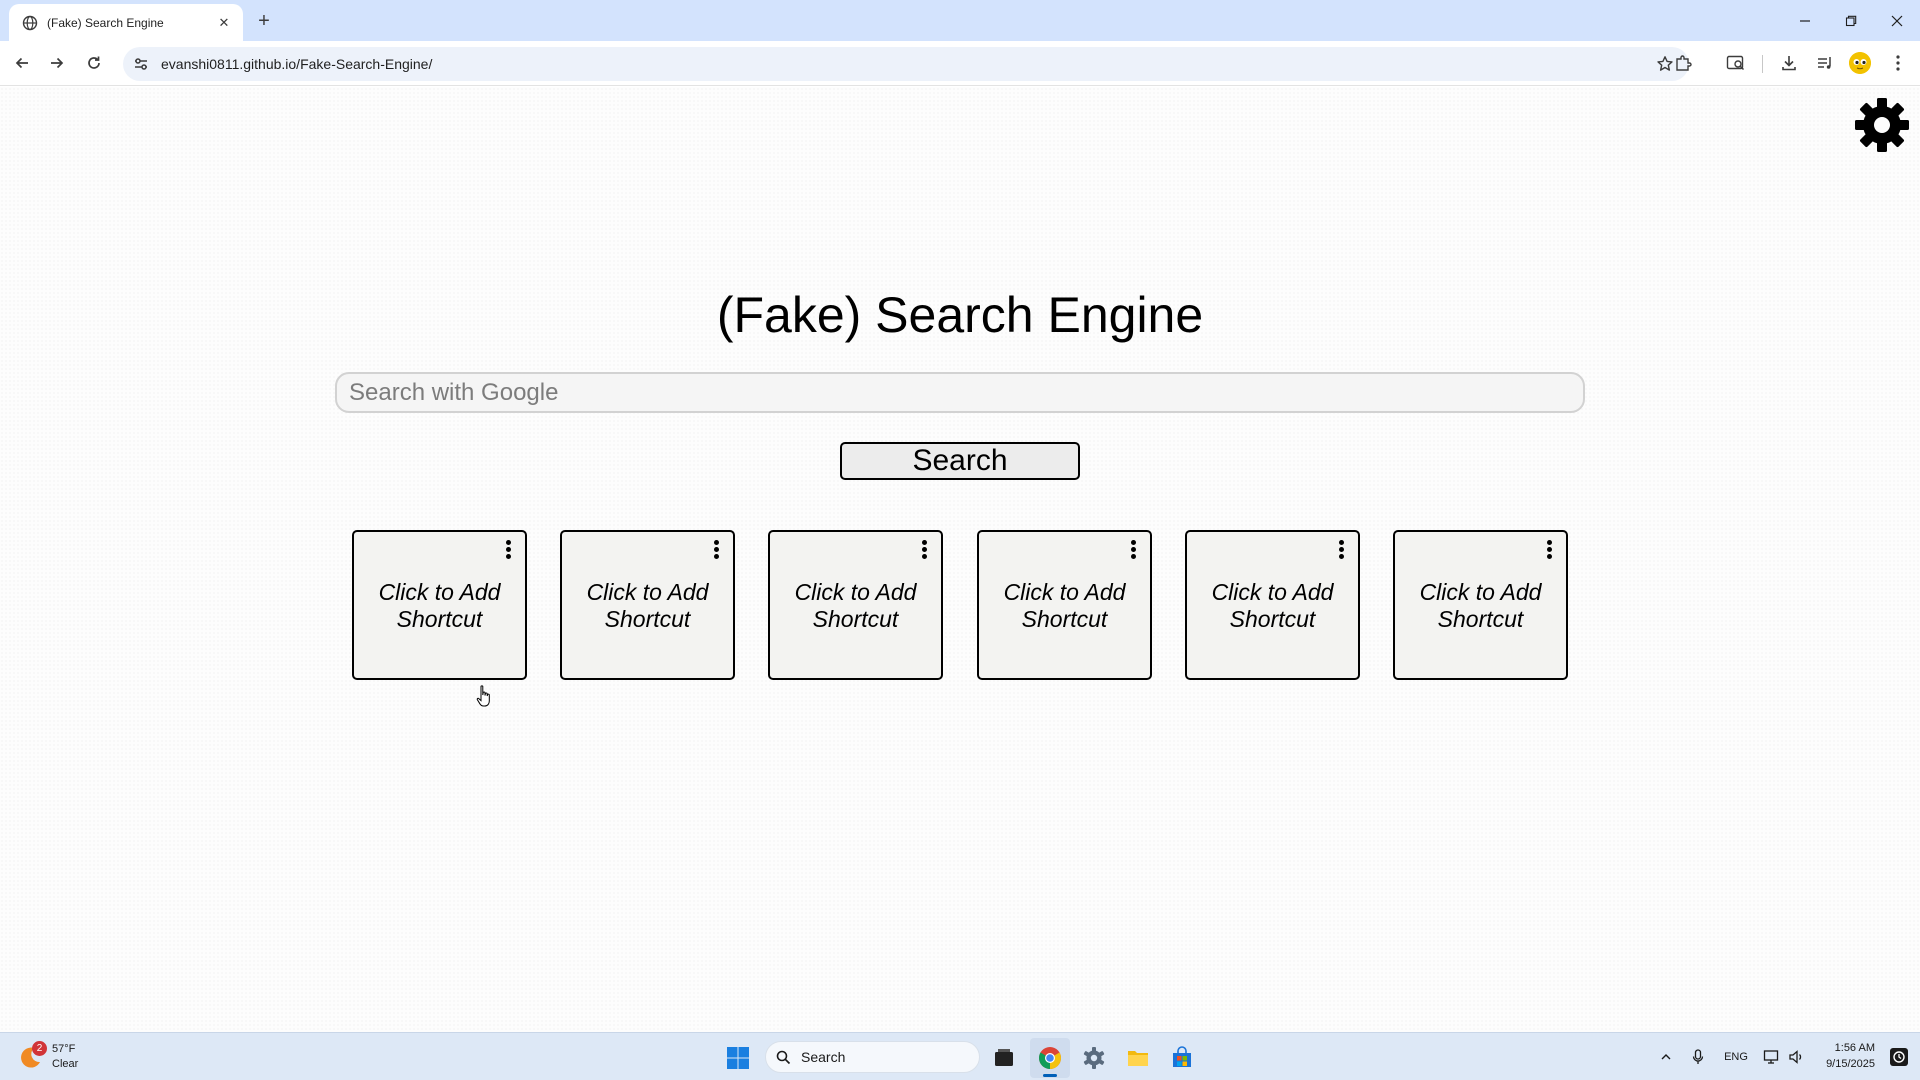 The image size is (1920, 1080). I want to click on avatar-face-icon, so click(1860, 63).